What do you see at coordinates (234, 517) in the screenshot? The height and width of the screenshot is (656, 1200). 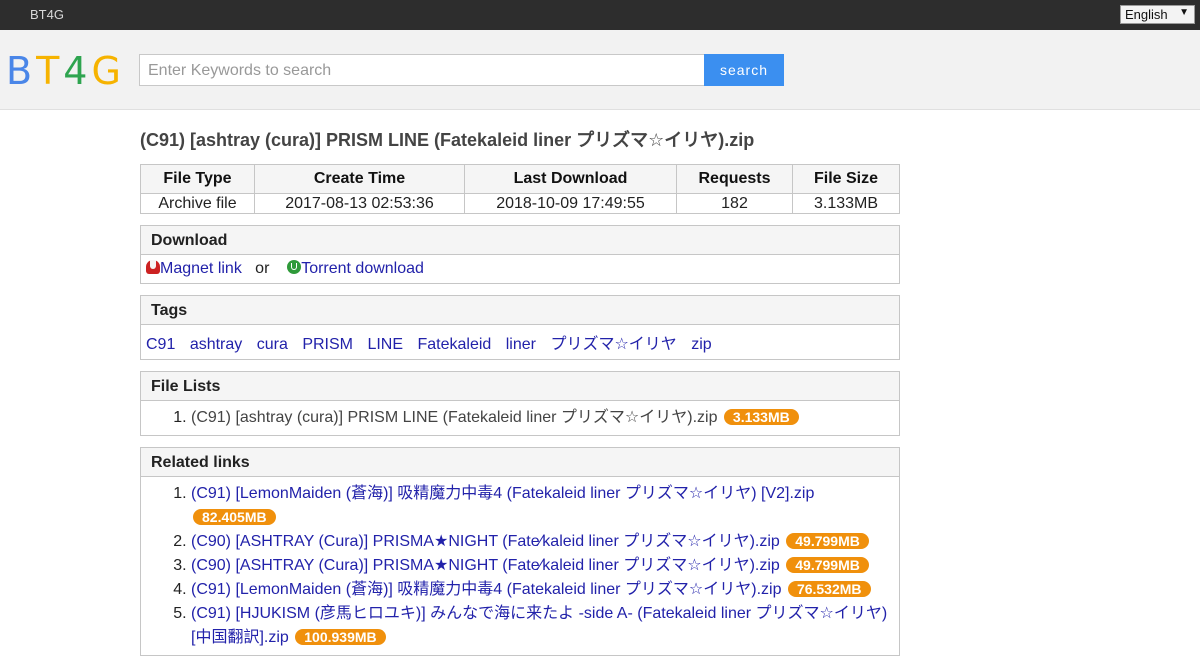 I see `size-badge: 82.405MB` at bounding box center [234, 517].